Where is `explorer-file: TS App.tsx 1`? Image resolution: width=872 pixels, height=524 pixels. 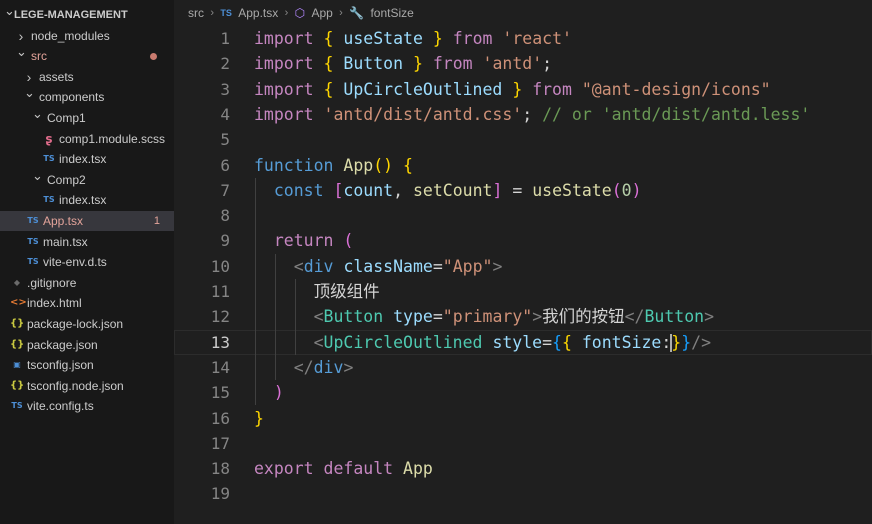 explorer-file: TS App.tsx 1 is located at coordinates (87, 221).